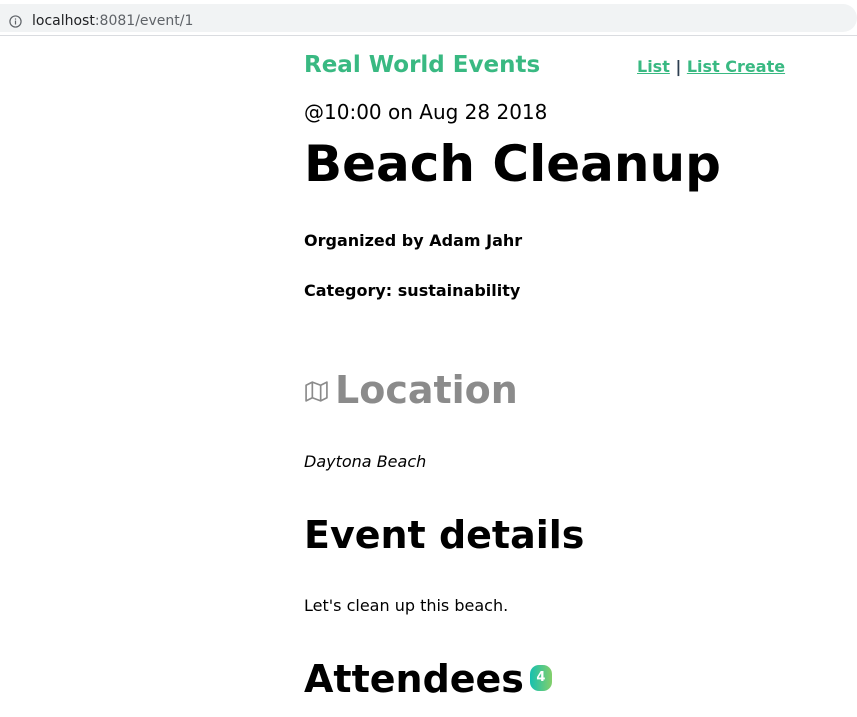 This screenshot has width=857, height=717. Describe the element at coordinates (412, 290) in the screenshot. I see `event-category: Category: sustainability` at that location.